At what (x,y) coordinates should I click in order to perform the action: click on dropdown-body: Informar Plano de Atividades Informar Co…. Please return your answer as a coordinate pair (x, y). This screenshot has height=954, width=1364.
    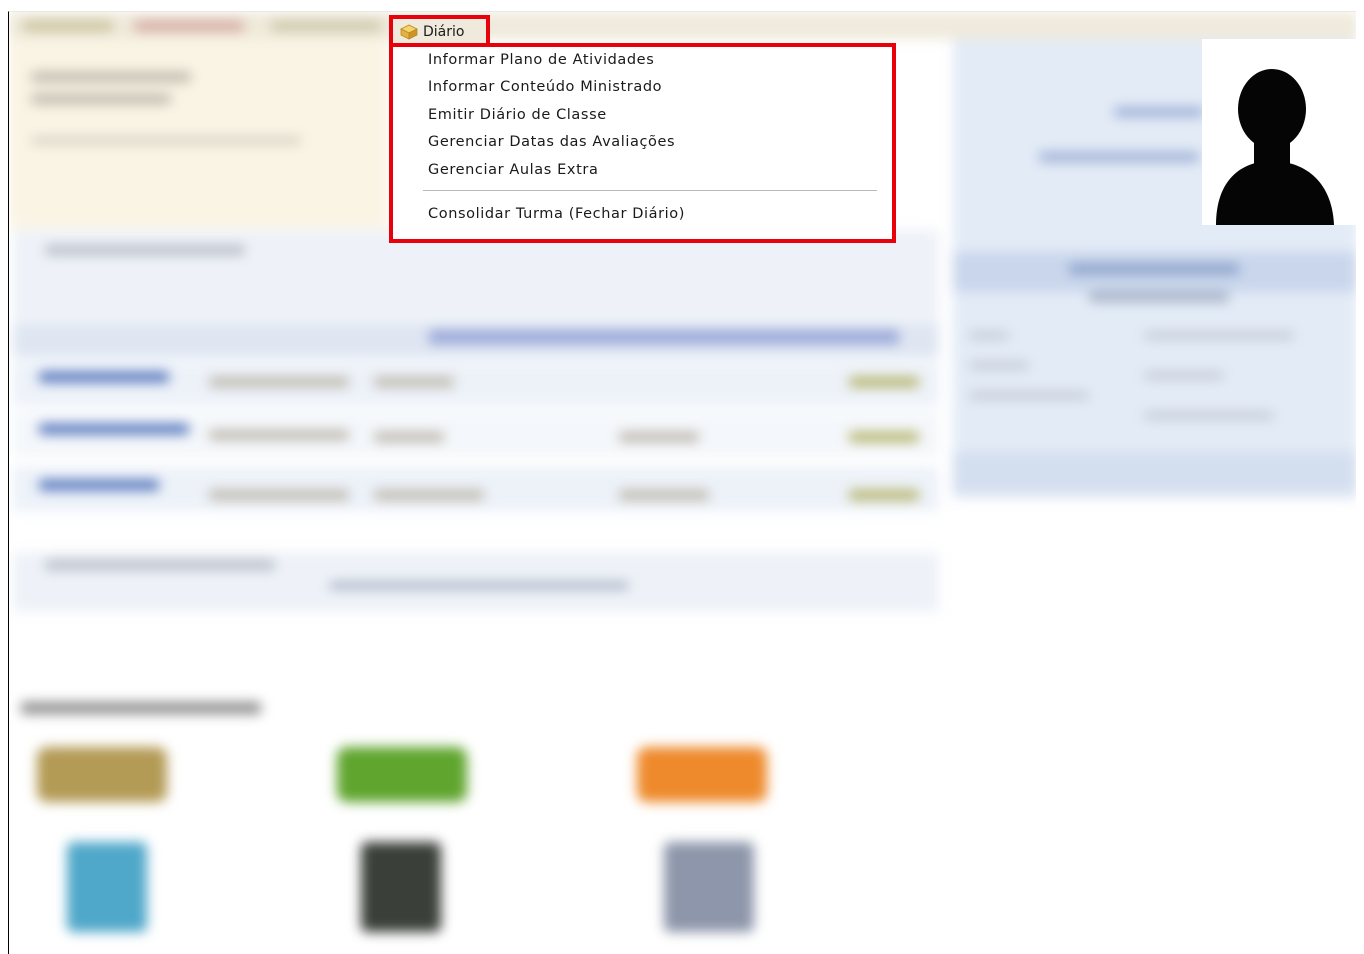
    Looking at the image, I should click on (642, 141).